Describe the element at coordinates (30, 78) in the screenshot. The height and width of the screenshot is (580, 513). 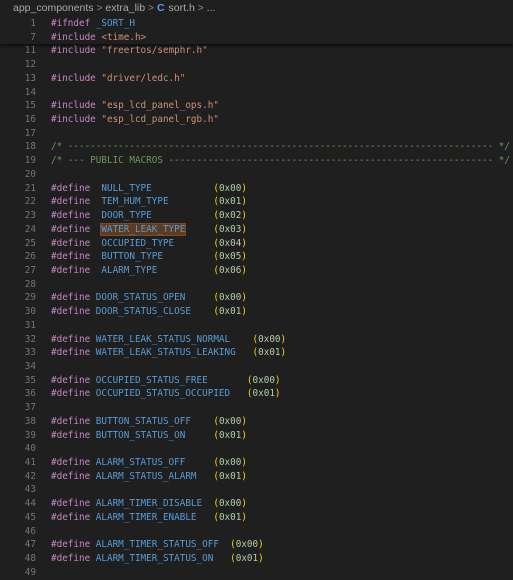
I see `line-number: 13` at that location.